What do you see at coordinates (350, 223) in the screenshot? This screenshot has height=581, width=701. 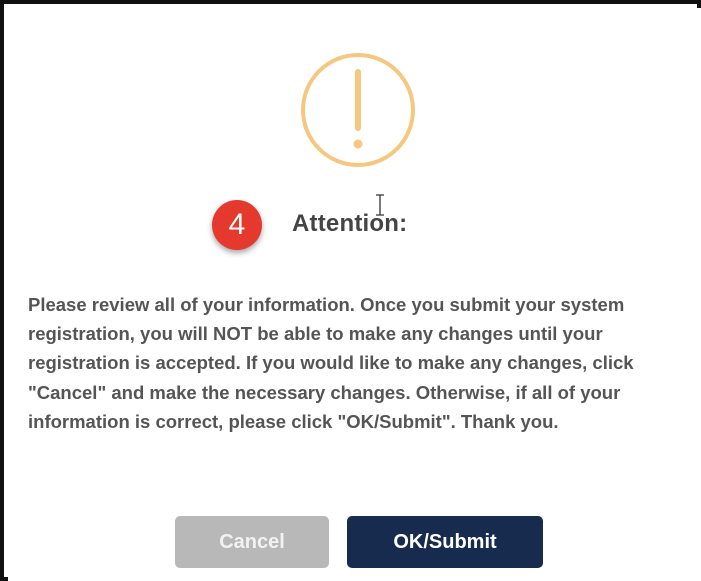 I see `dialog-title: Attention:` at bounding box center [350, 223].